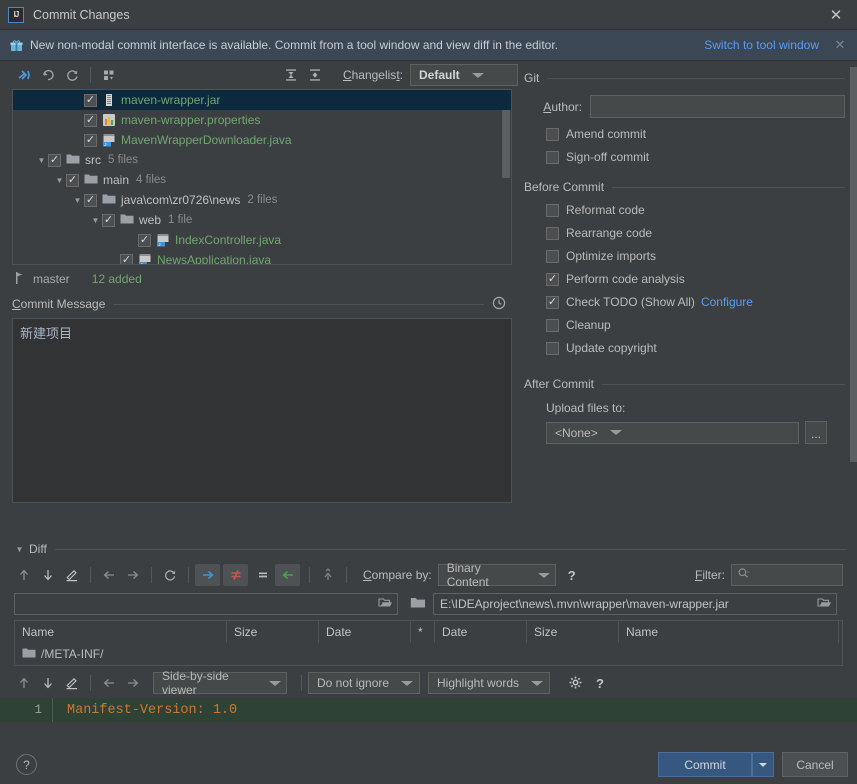 The image size is (857, 784). What do you see at coordinates (705, 764) in the screenshot?
I see `commit-button: Commit` at bounding box center [705, 764].